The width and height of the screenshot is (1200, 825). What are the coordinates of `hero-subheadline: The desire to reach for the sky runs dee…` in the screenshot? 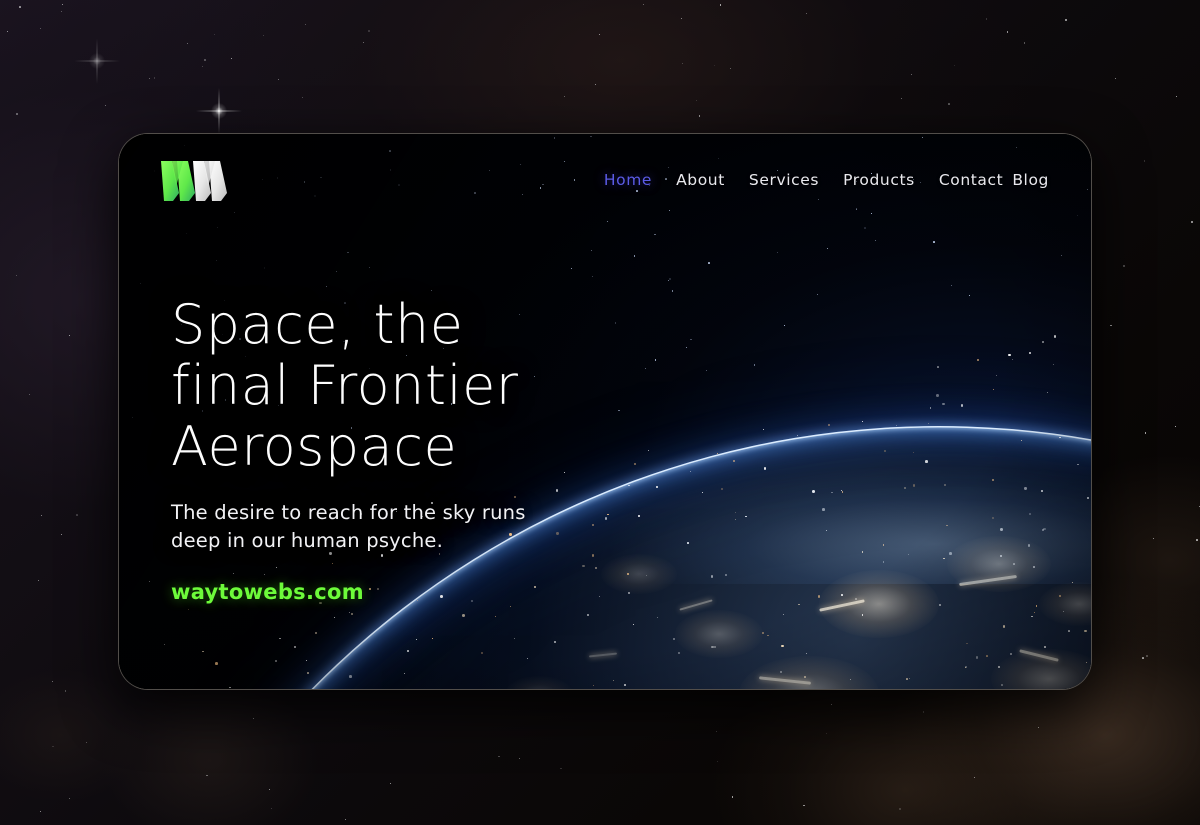 It's located at (348, 526).